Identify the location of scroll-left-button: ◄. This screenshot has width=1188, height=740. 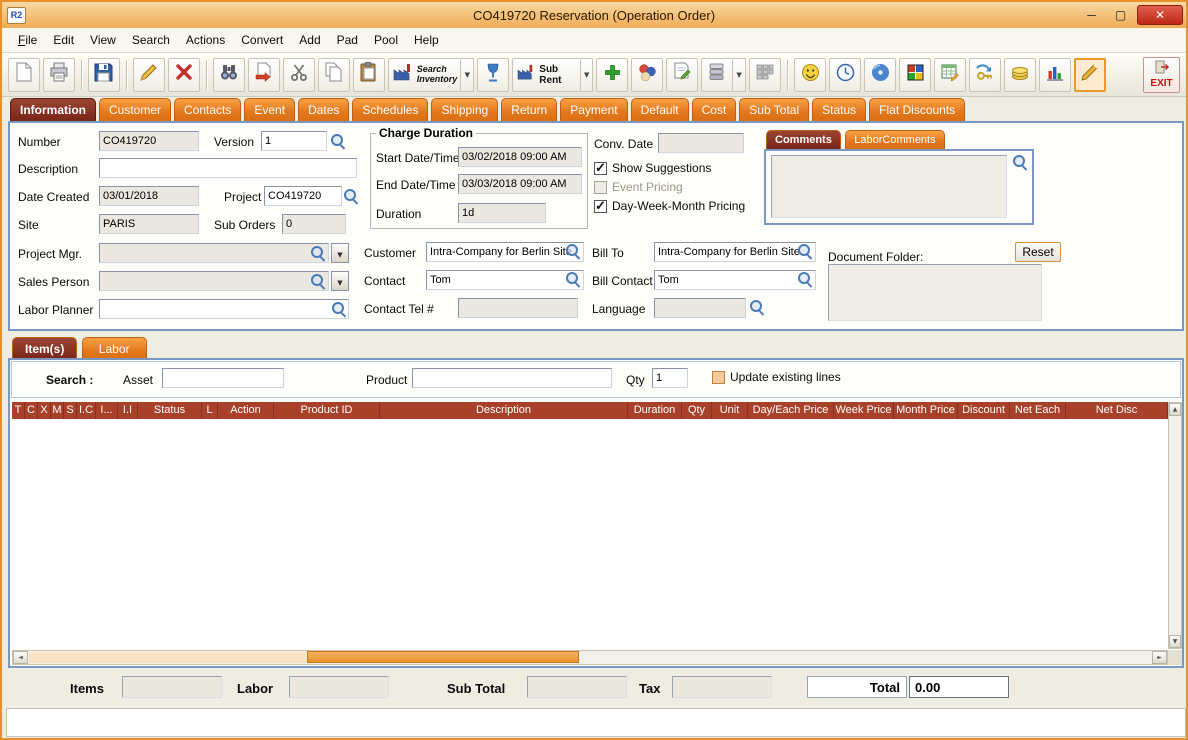
(20, 657).